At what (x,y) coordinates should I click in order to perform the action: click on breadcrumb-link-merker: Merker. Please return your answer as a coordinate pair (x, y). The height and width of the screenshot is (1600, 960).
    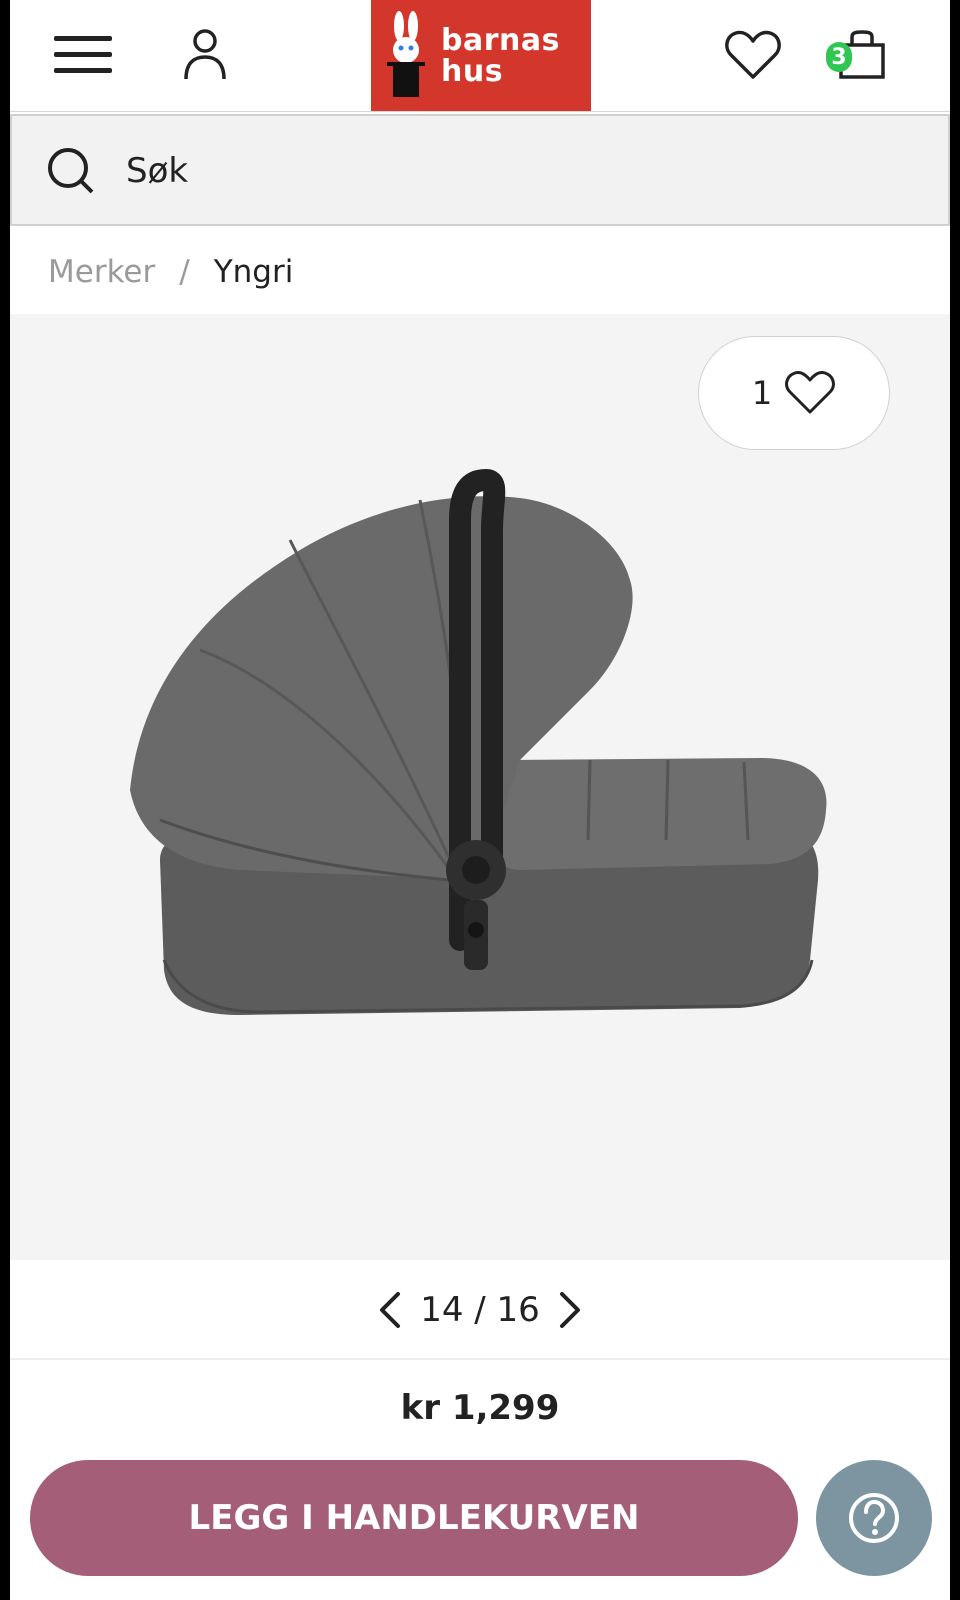
    Looking at the image, I should click on (101, 272).